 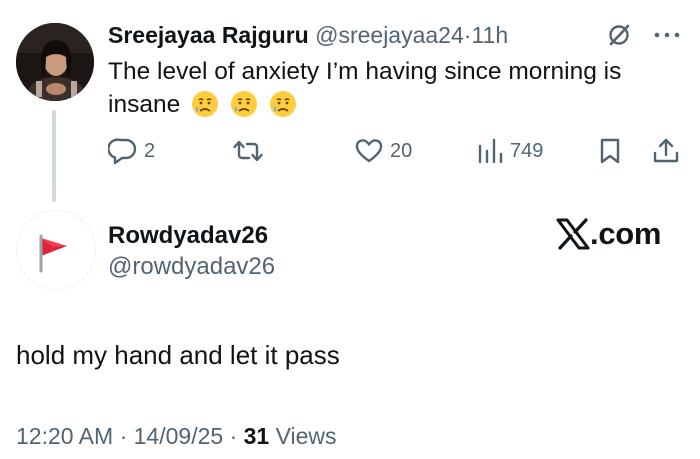 What do you see at coordinates (490, 151) in the screenshot?
I see `analytics-icon` at bounding box center [490, 151].